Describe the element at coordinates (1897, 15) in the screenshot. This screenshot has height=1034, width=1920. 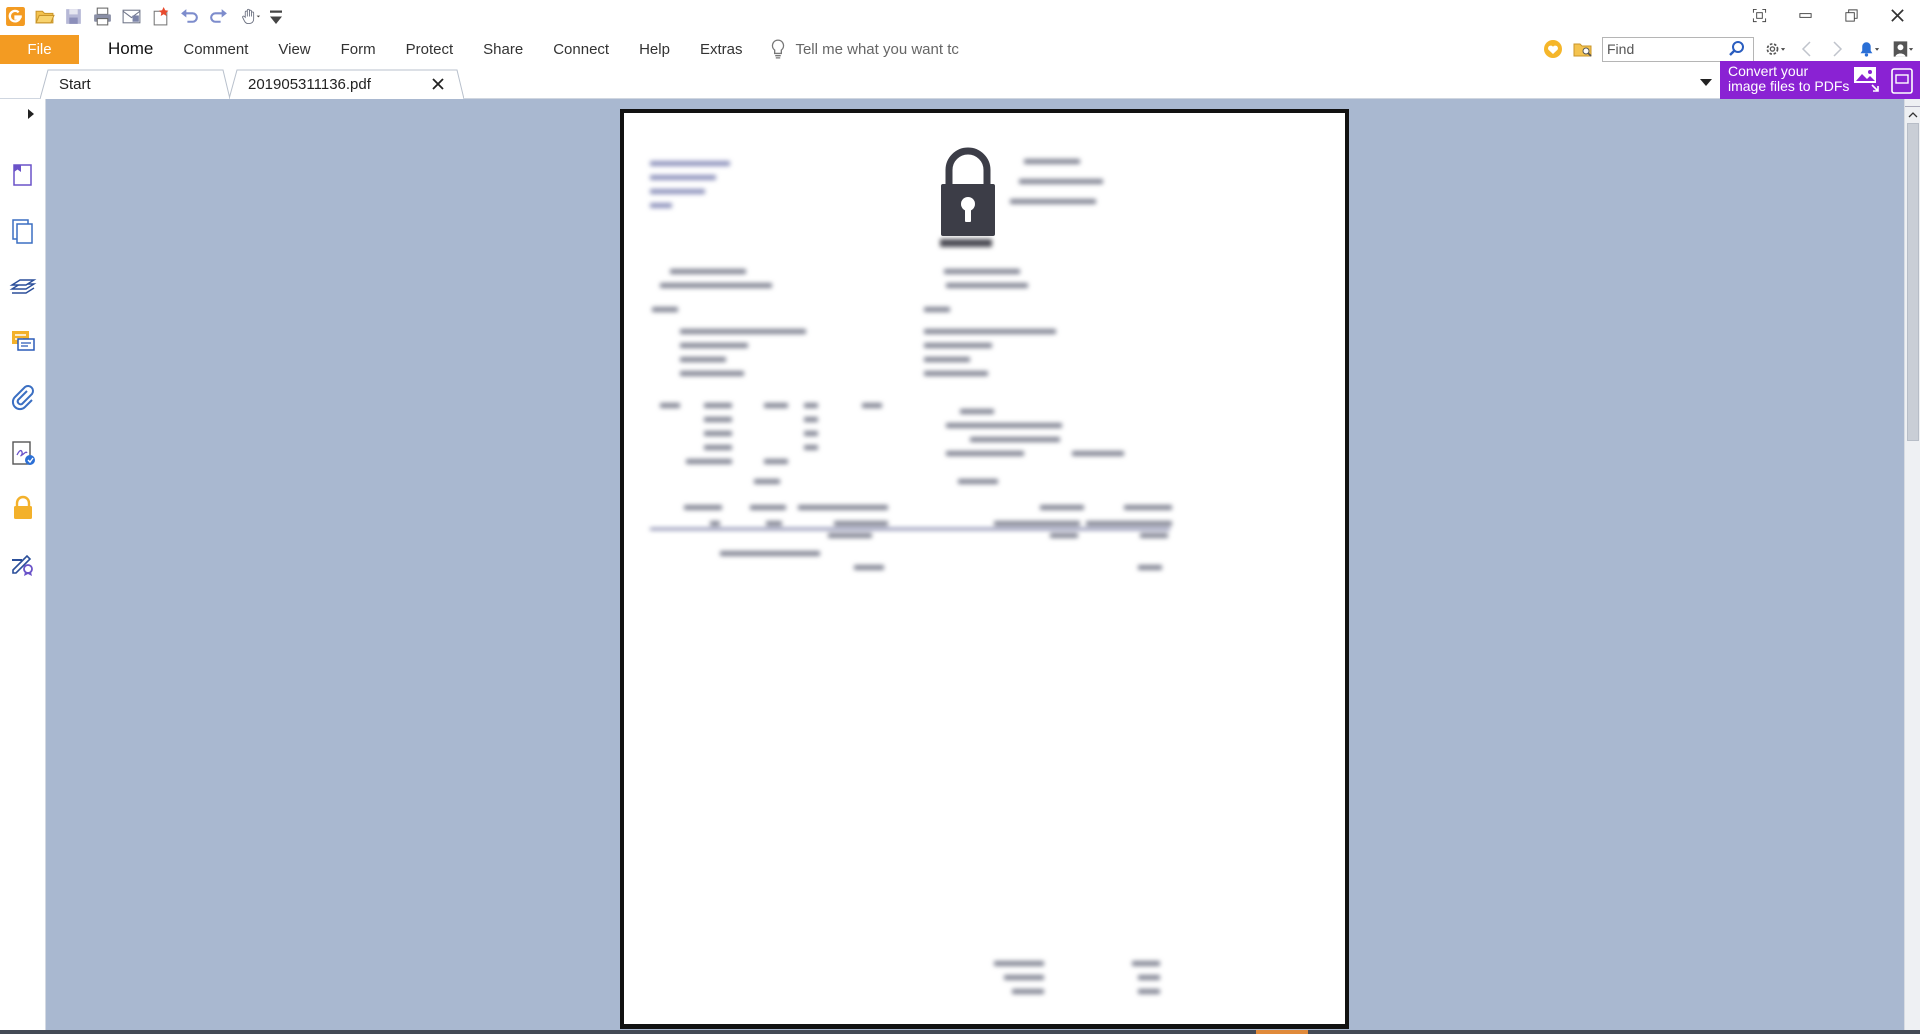
I see `close-window-icon` at that location.